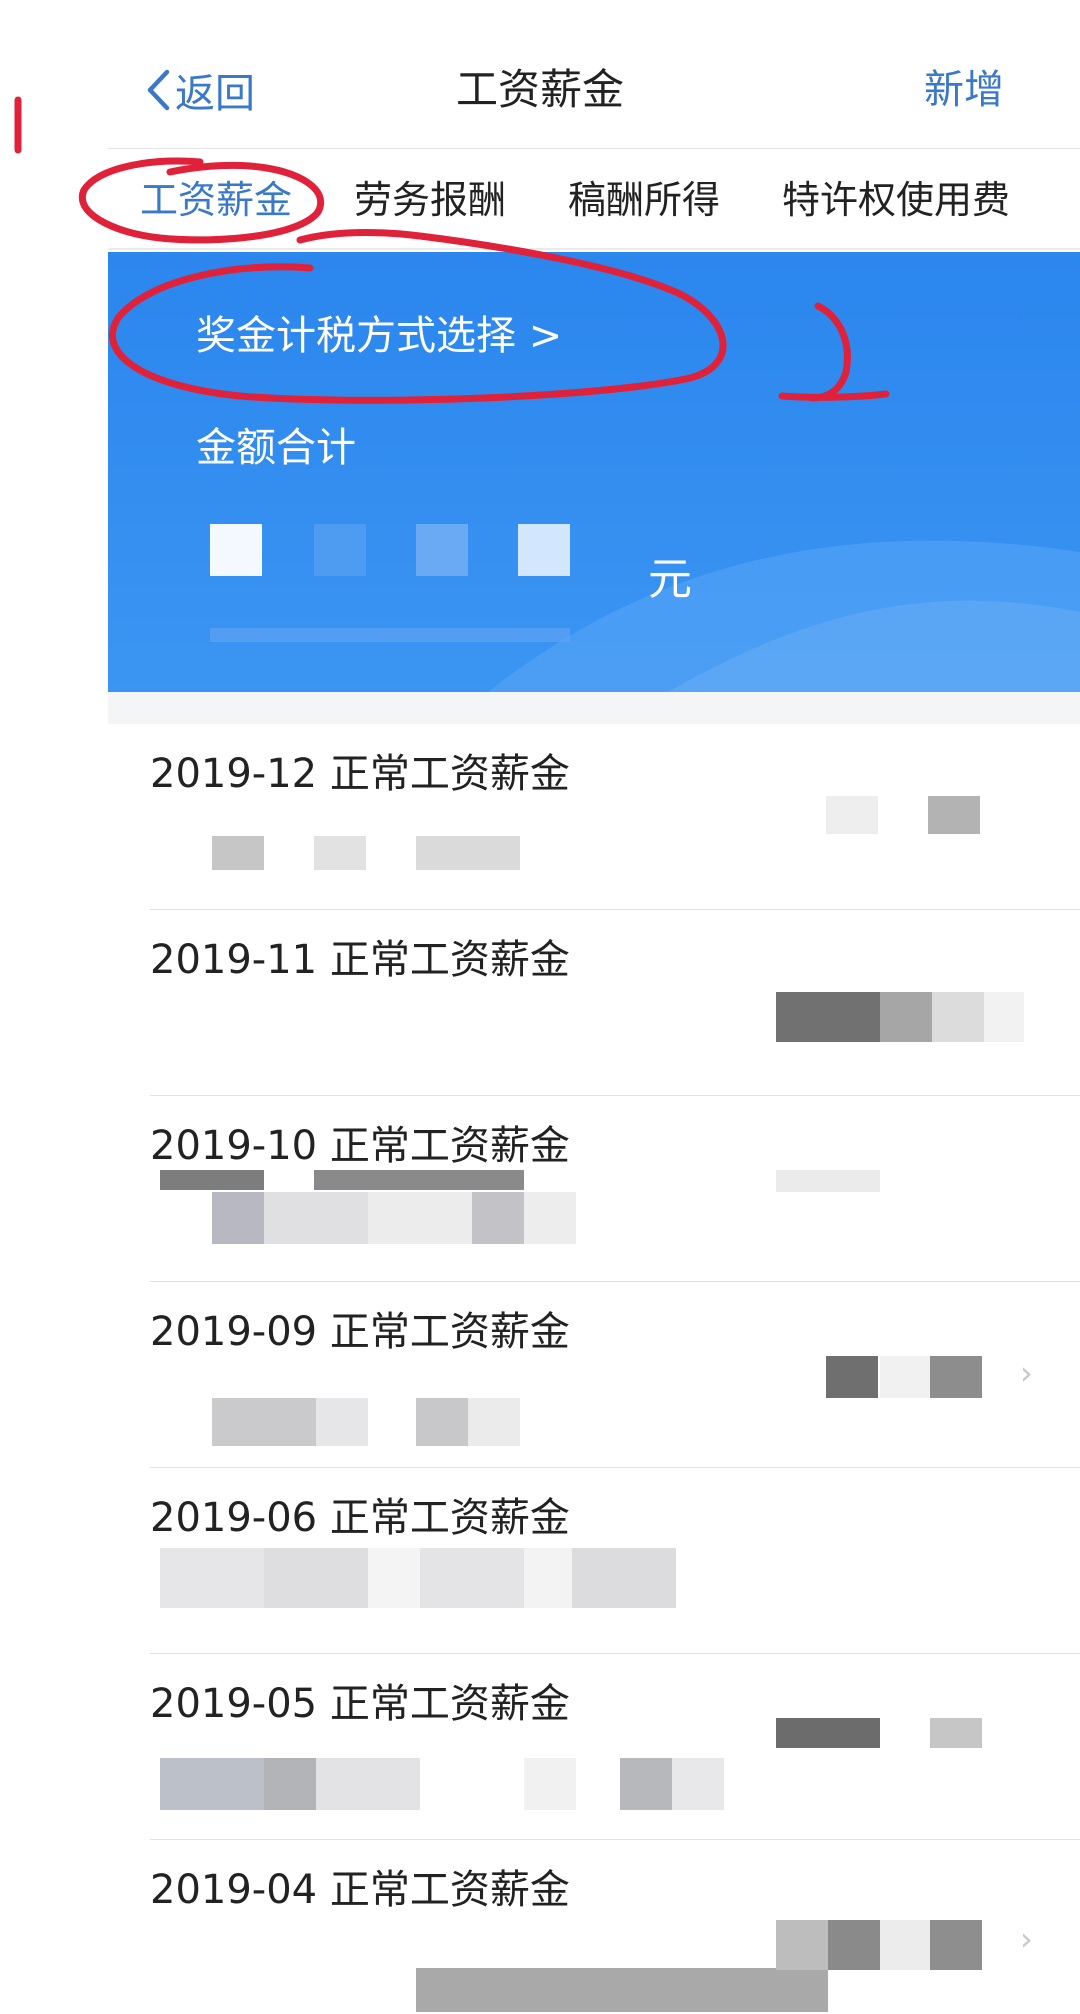  What do you see at coordinates (644, 202) in the screenshot?
I see `tab-author-remuneration: 稿酬所得` at bounding box center [644, 202].